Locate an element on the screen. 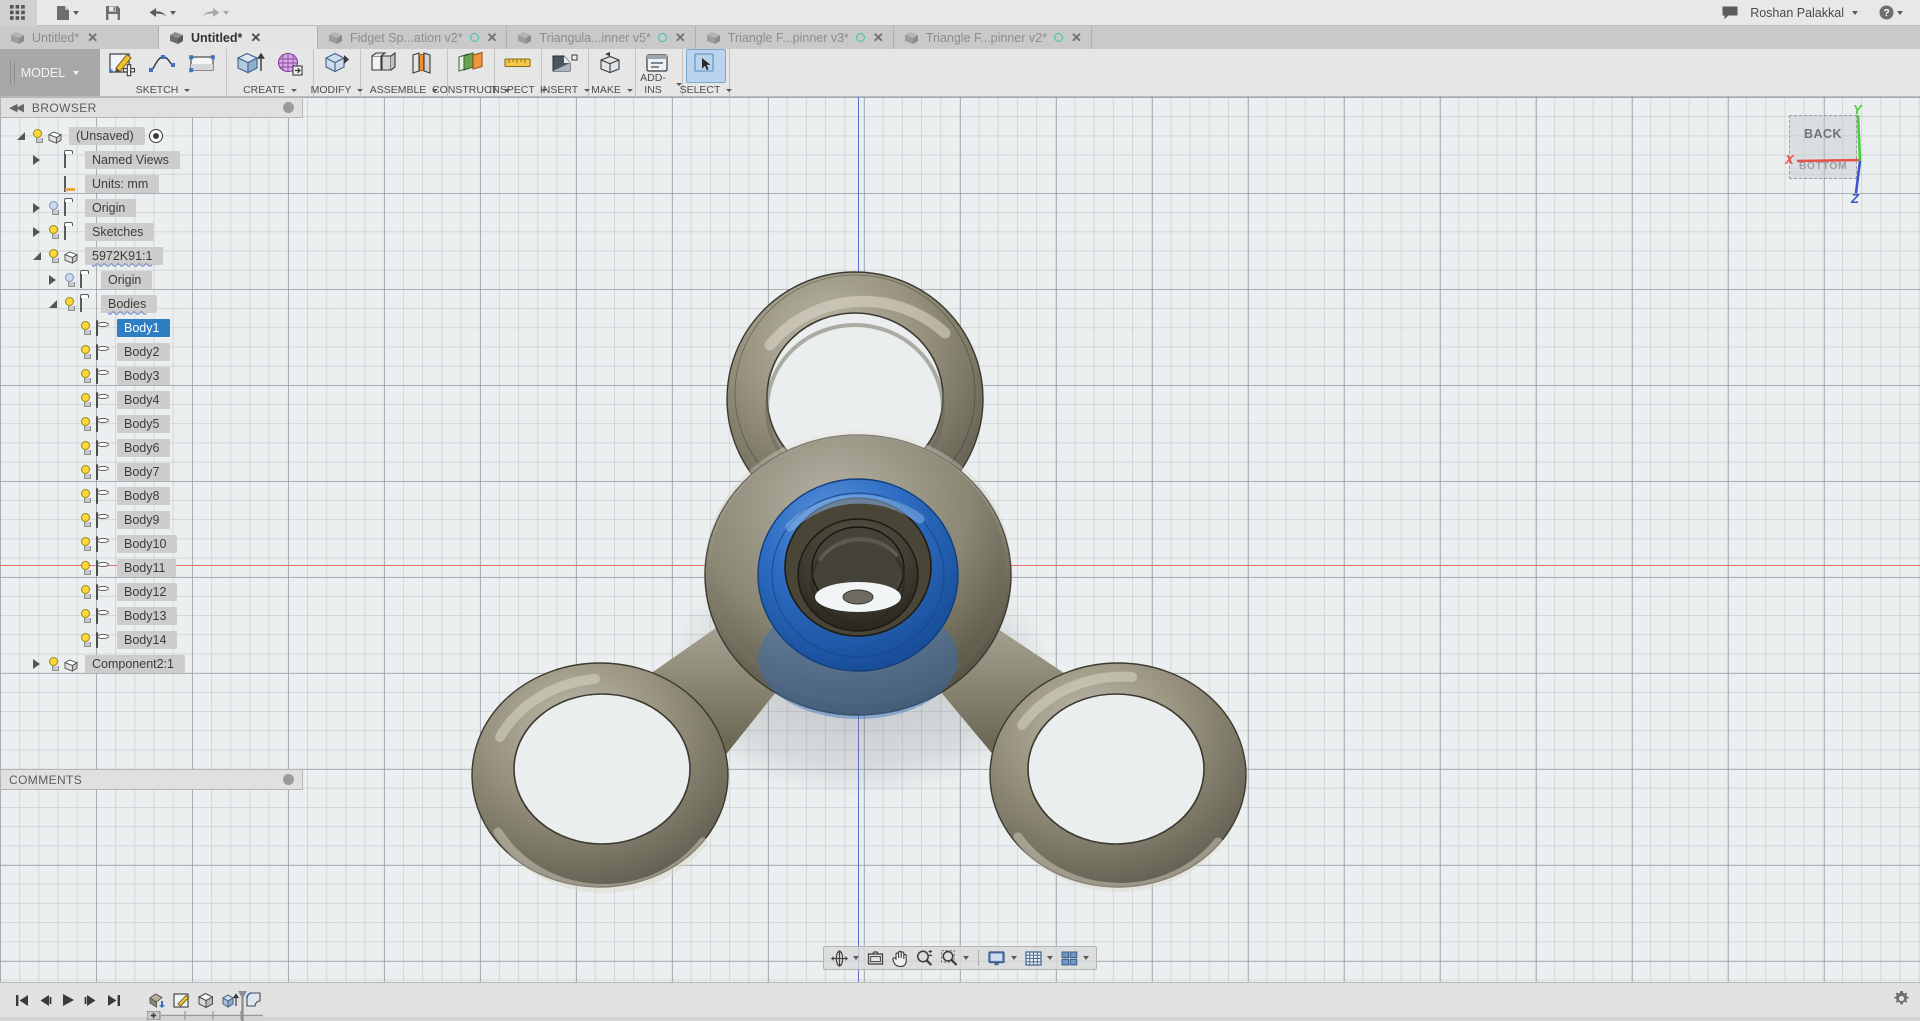 The image size is (1920, 1021). app-grid-button is located at coordinates (18, 13).